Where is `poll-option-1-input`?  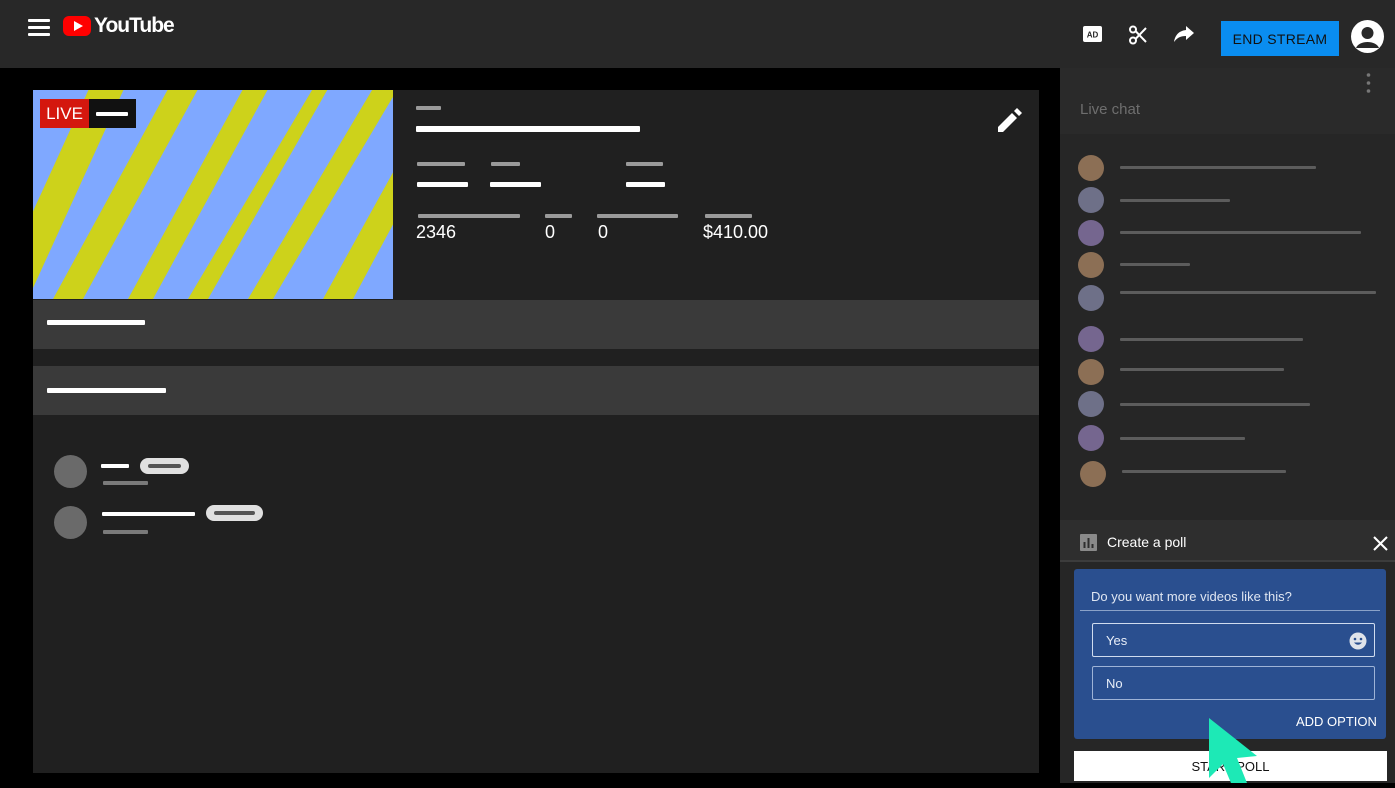
poll-option-1-input is located at coordinates (1233, 640).